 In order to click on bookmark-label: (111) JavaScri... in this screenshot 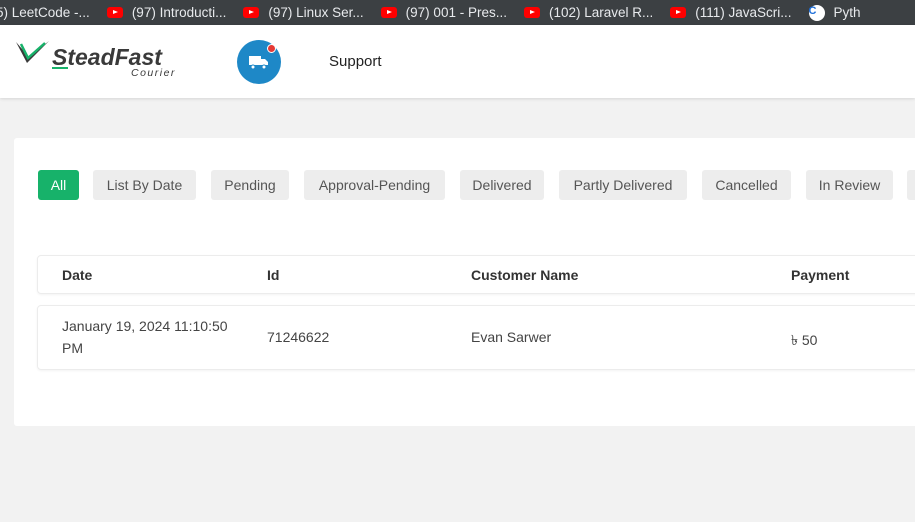, I will do `click(743, 12)`.